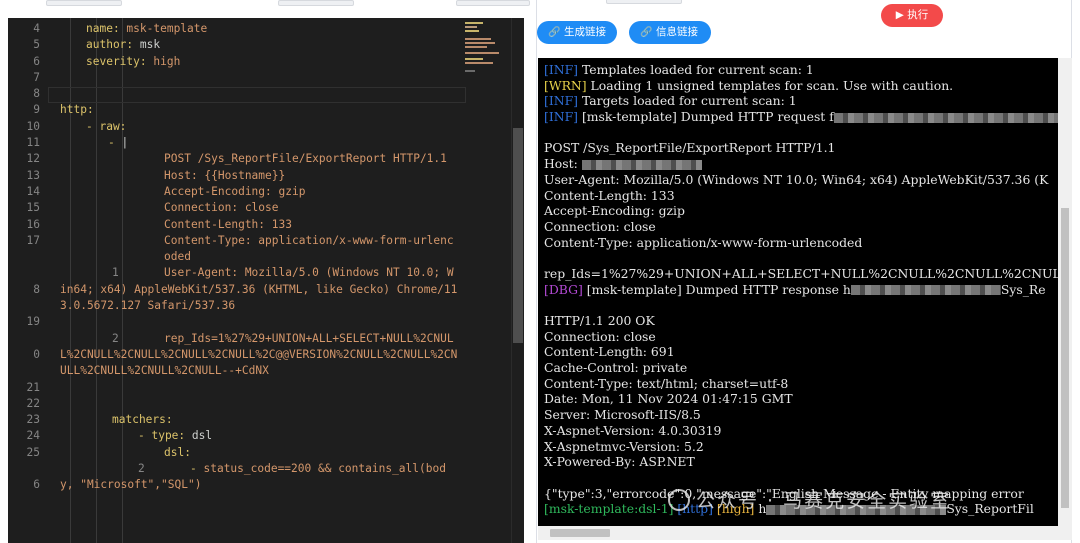  I want to click on editor-vertical-scrollbar, so click(517, 280).